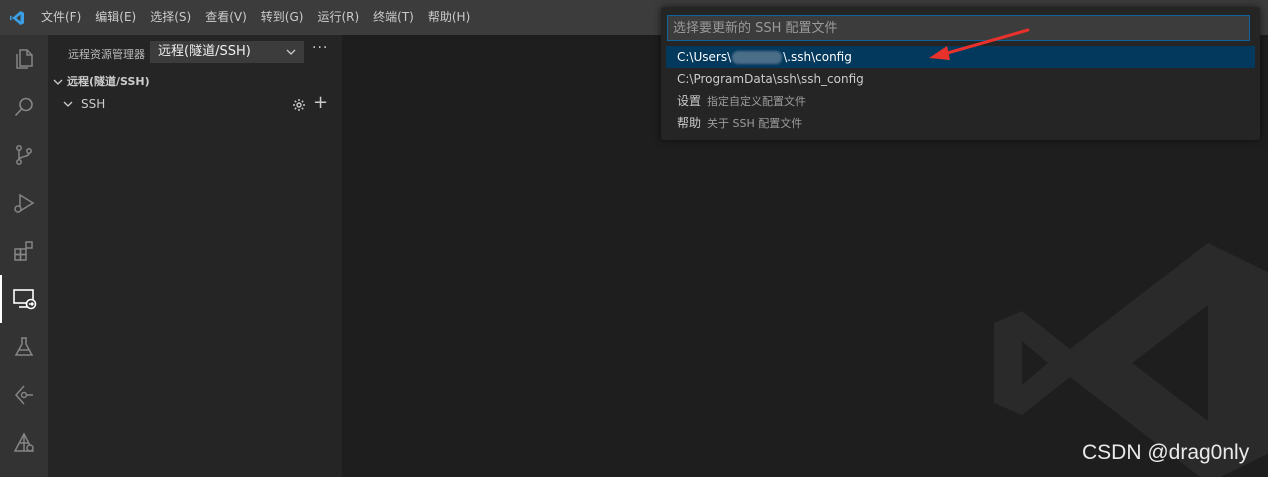 The width and height of the screenshot is (1268, 477). Describe the element at coordinates (449, 17) in the screenshot. I see `menu-help: 帮助(H)` at that location.